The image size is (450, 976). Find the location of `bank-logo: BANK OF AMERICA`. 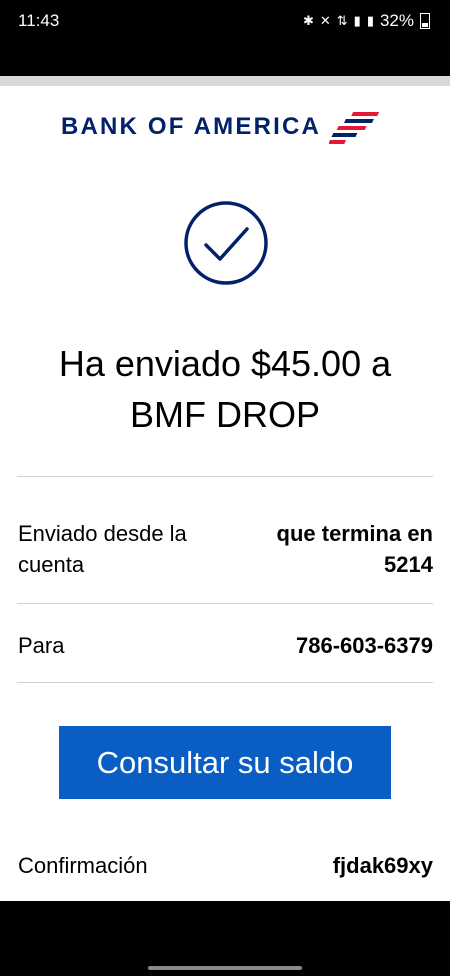

bank-logo: BANK OF AMERICA is located at coordinates (225, 127).